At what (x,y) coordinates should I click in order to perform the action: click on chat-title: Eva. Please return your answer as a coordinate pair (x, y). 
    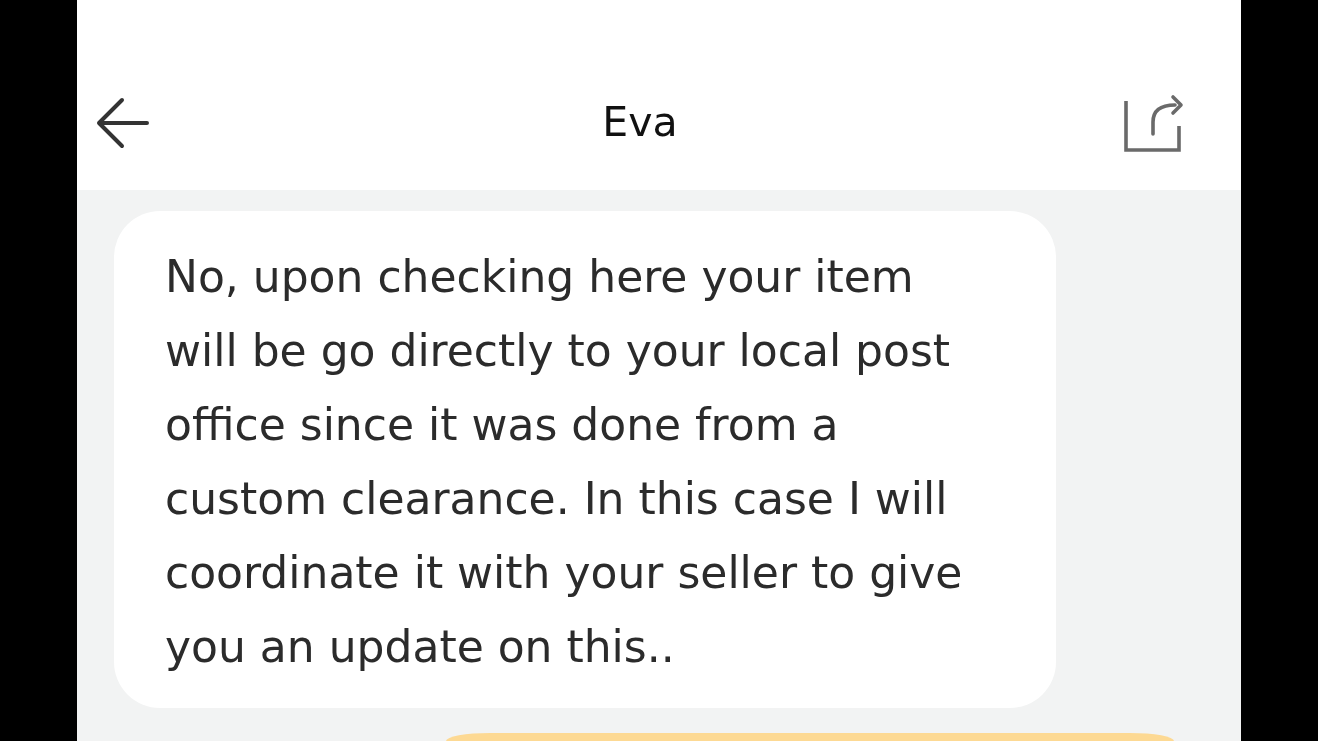
    Looking at the image, I should click on (640, 123).